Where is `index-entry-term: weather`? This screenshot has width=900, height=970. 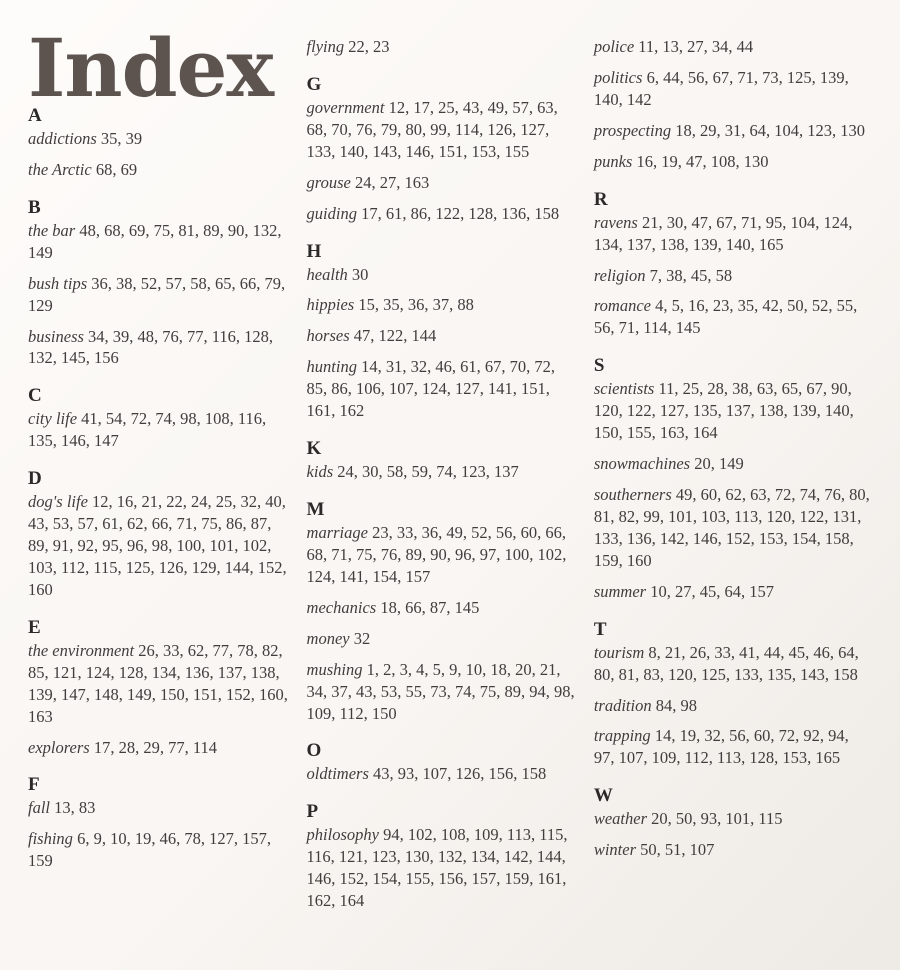 index-entry-term: weather is located at coordinates (620, 819).